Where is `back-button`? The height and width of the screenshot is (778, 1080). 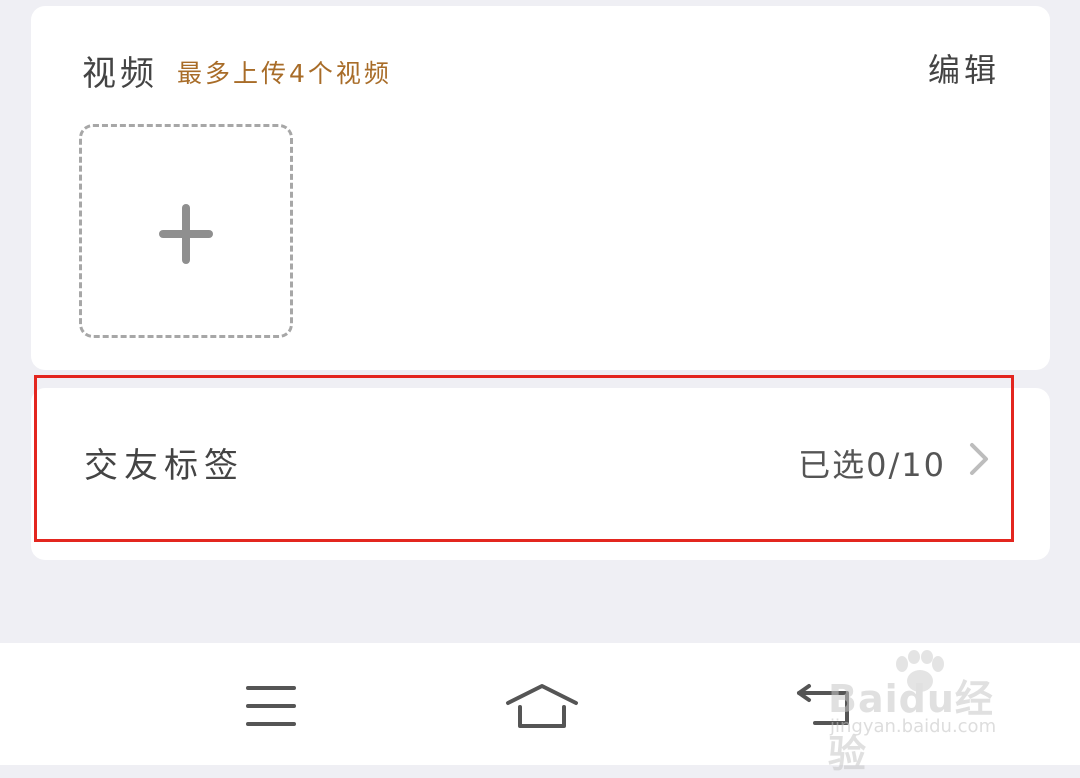
back-button is located at coordinates (824, 708).